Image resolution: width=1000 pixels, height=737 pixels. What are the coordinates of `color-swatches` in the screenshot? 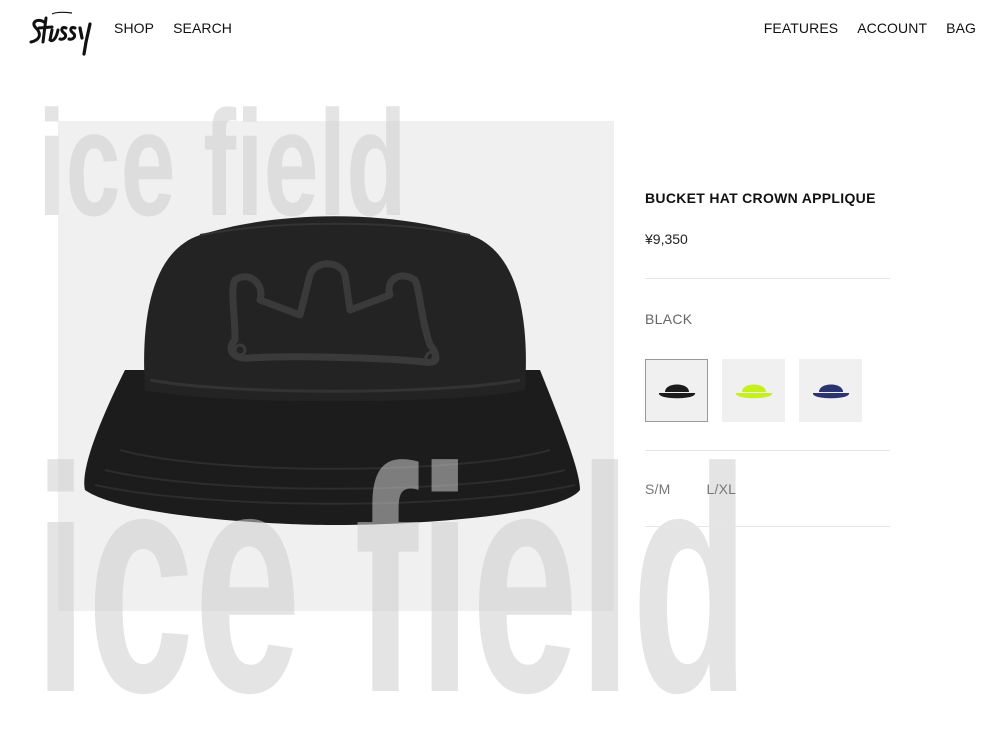 It's located at (753, 390).